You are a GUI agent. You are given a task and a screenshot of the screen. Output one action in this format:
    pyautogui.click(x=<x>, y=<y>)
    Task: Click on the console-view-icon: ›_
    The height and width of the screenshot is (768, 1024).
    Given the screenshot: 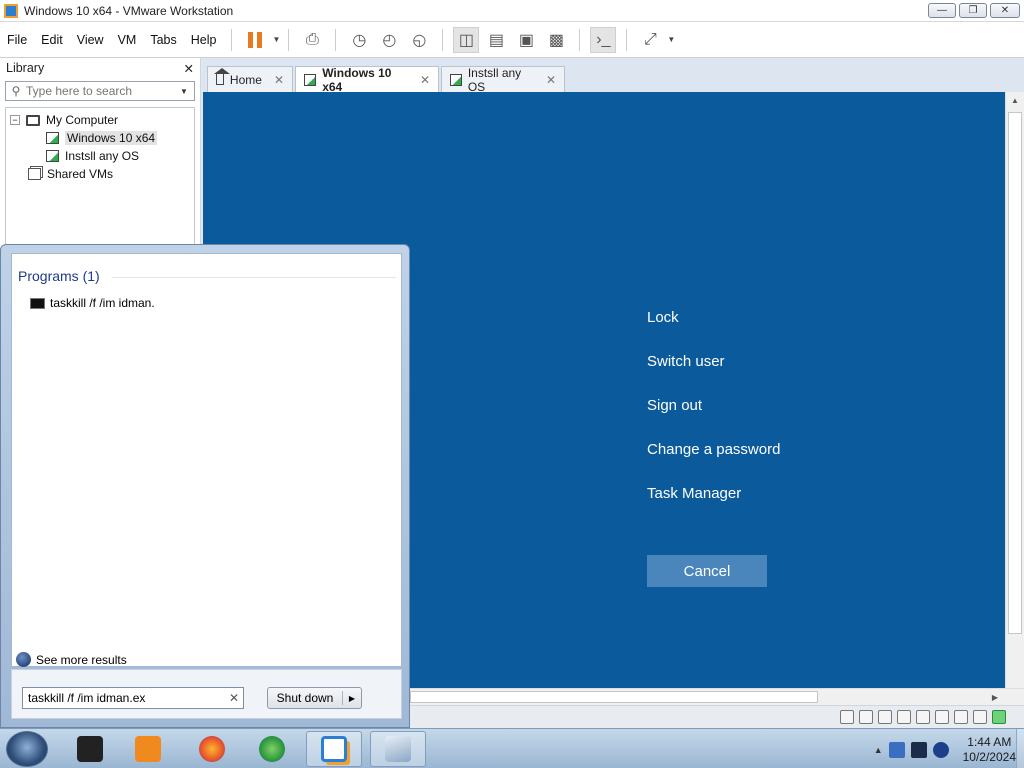 What is the action you would take?
    pyautogui.click(x=603, y=39)
    